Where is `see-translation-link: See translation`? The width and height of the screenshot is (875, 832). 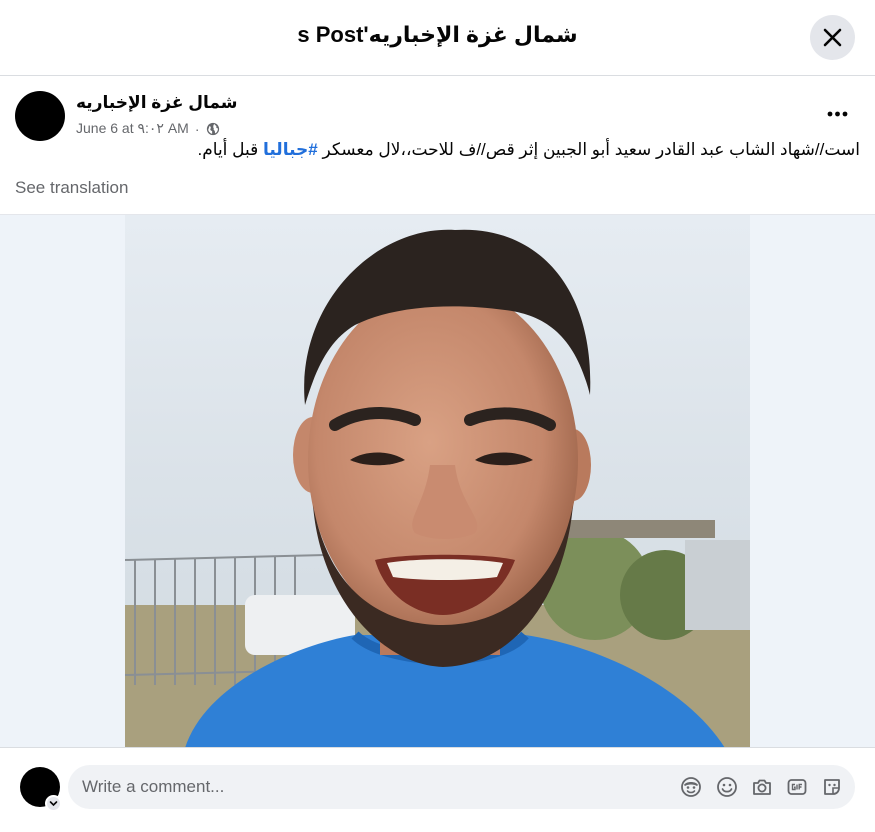 see-translation-link: See translation is located at coordinates (71, 188).